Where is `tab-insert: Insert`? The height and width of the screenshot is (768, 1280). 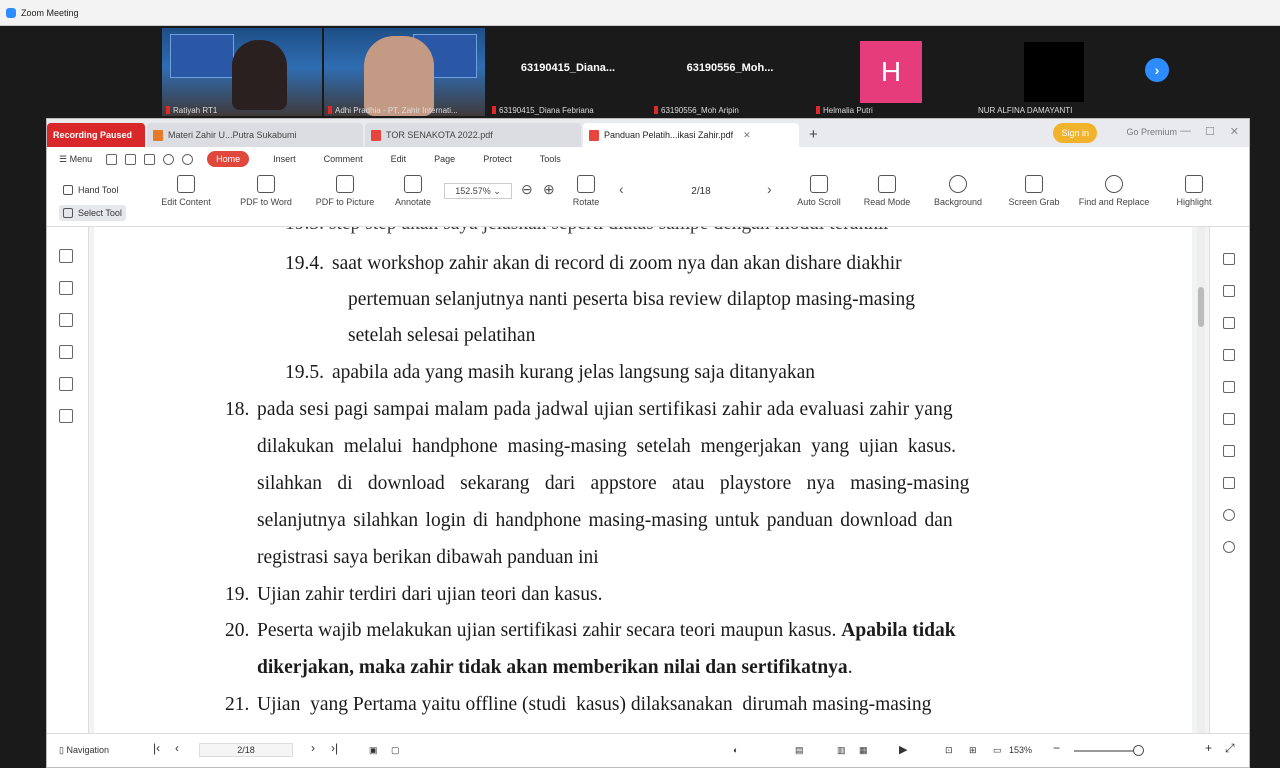 tab-insert: Insert is located at coordinates (284, 159).